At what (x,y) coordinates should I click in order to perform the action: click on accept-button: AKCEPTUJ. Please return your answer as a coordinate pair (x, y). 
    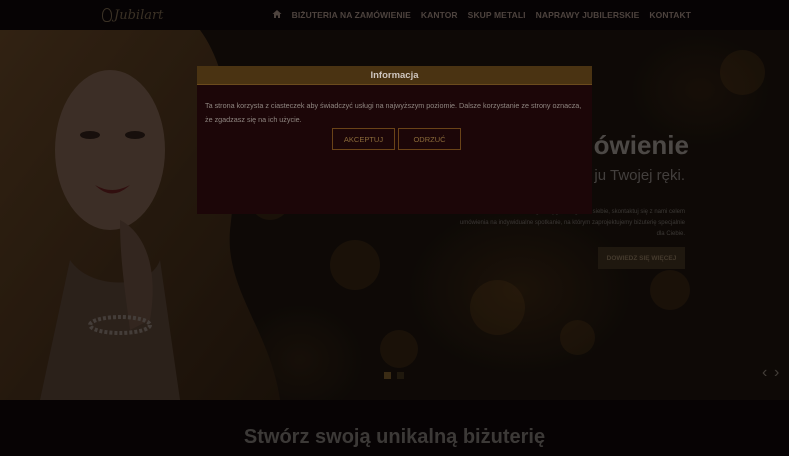
    Looking at the image, I should click on (363, 139).